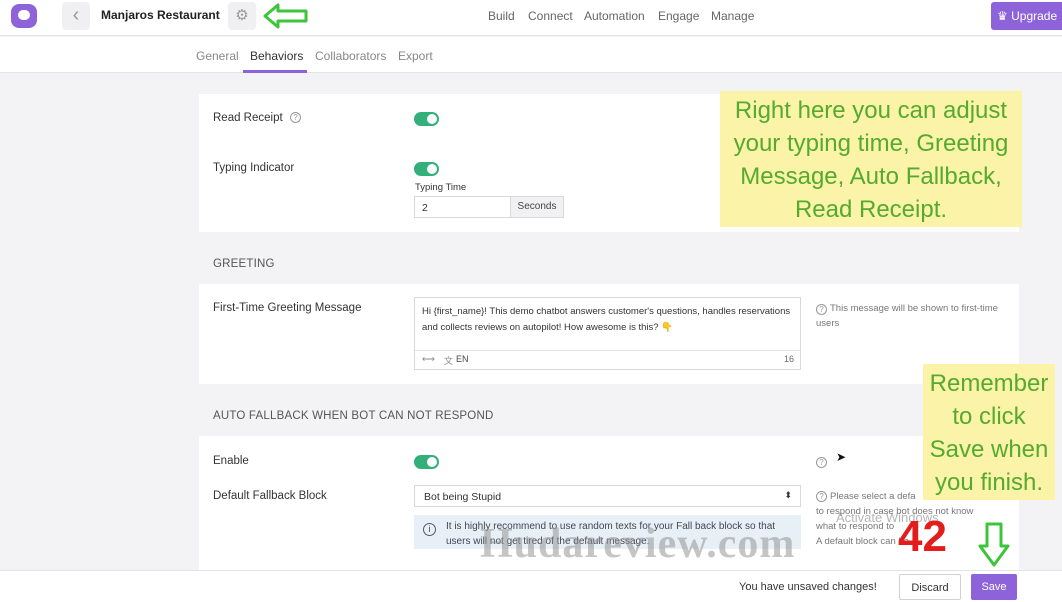 The image size is (1062, 602). I want to click on green-arrow-annotation-icon, so click(285, 16).